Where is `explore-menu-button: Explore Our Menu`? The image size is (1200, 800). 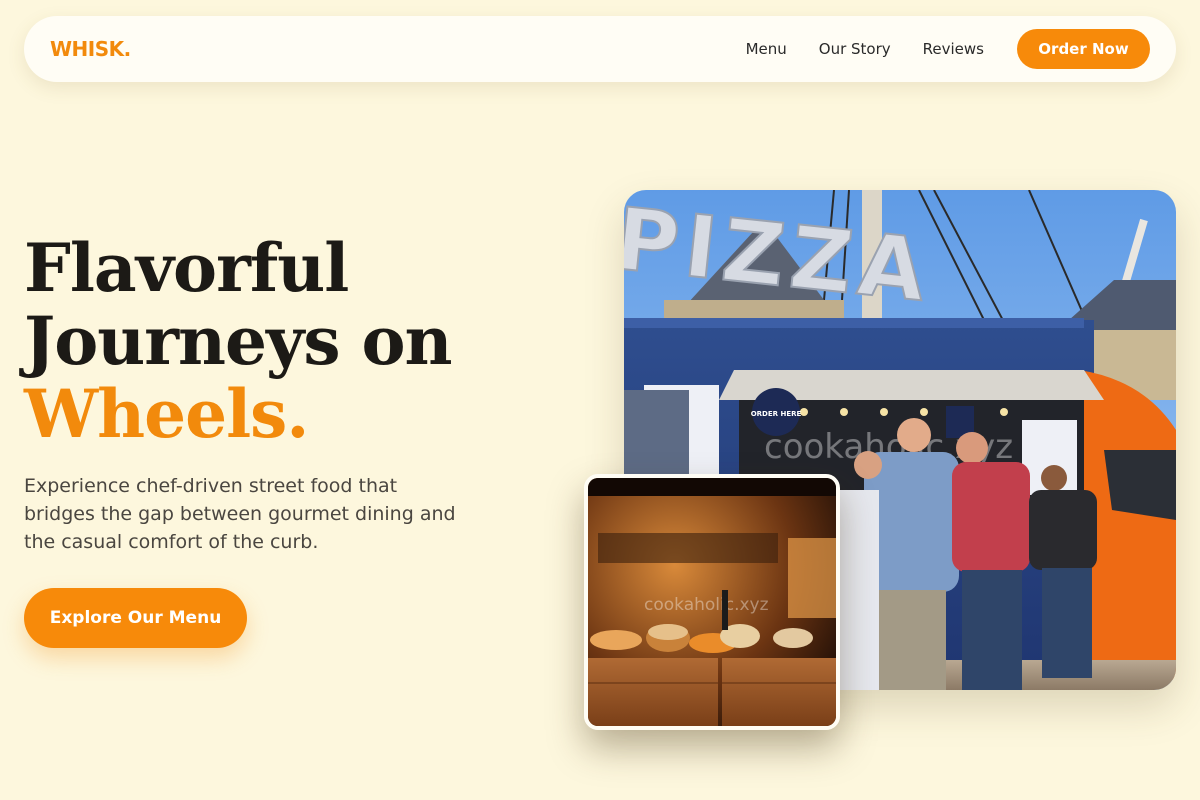 explore-menu-button: Explore Our Menu is located at coordinates (135, 618).